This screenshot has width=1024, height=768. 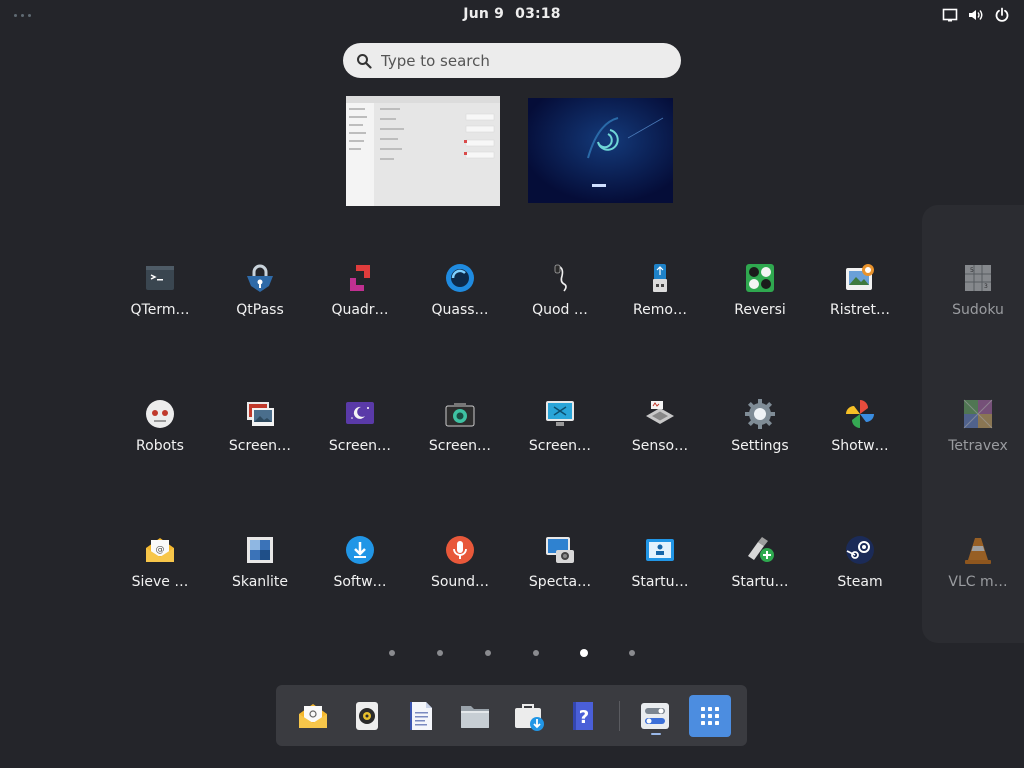 I want to click on app-reversi: Reversi, so click(x=760, y=290).